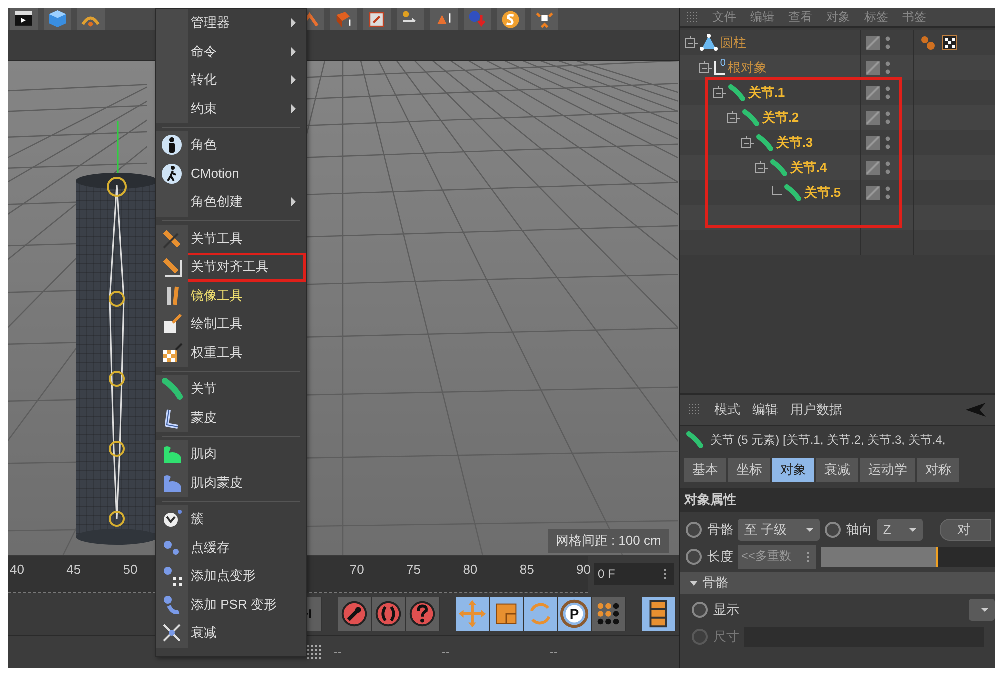 The width and height of the screenshot is (1000, 679). I want to click on field-label: 轴向, so click(859, 529).